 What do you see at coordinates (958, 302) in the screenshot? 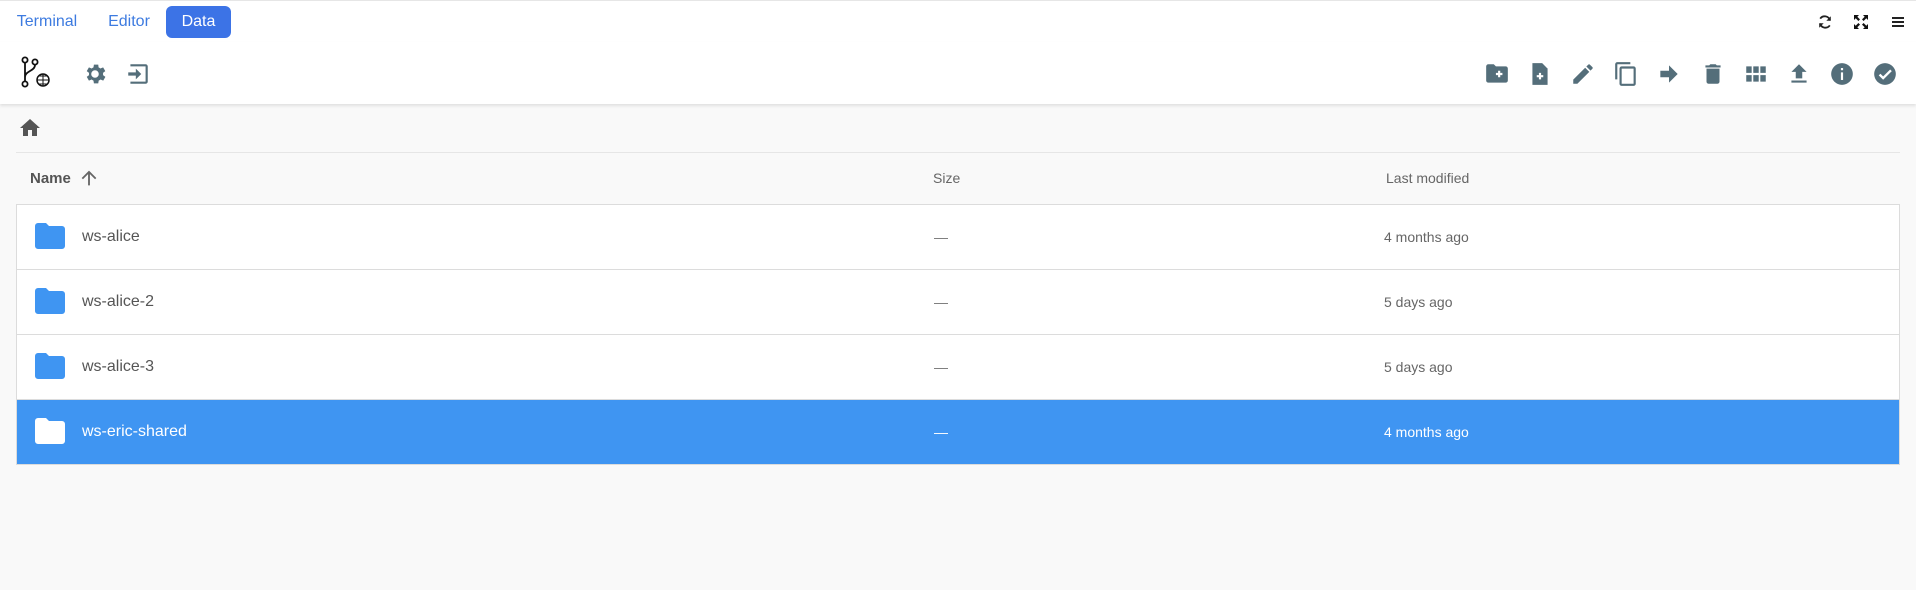
I see `list-item: ws-alice-2 — 5 days ago` at bounding box center [958, 302].